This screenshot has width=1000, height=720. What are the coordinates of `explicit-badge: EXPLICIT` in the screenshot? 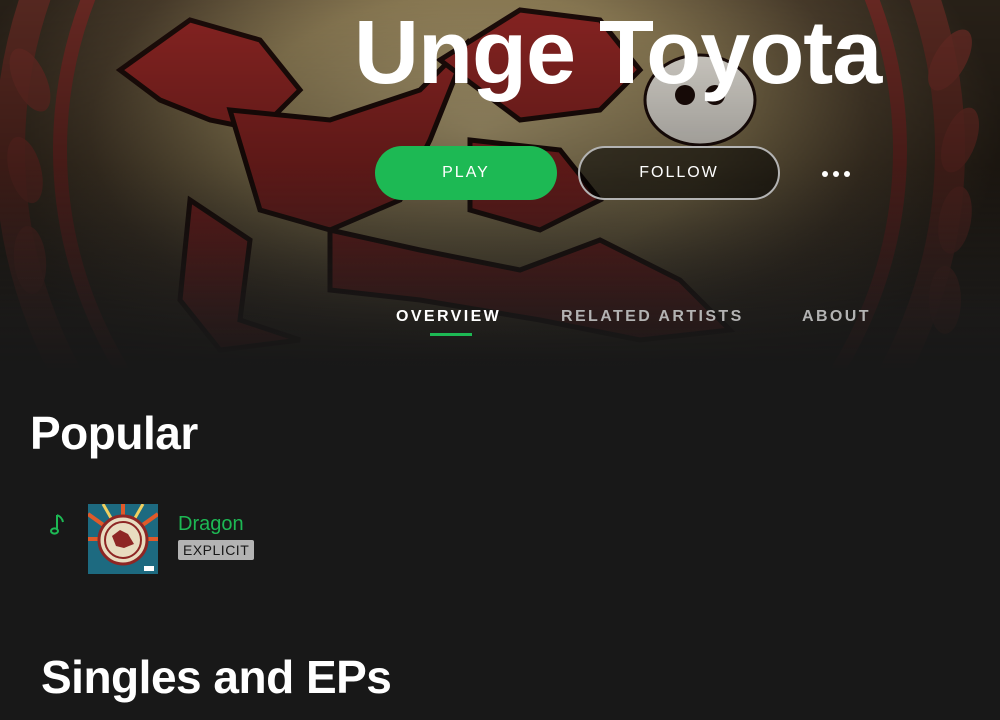 It's located at (216, 550).